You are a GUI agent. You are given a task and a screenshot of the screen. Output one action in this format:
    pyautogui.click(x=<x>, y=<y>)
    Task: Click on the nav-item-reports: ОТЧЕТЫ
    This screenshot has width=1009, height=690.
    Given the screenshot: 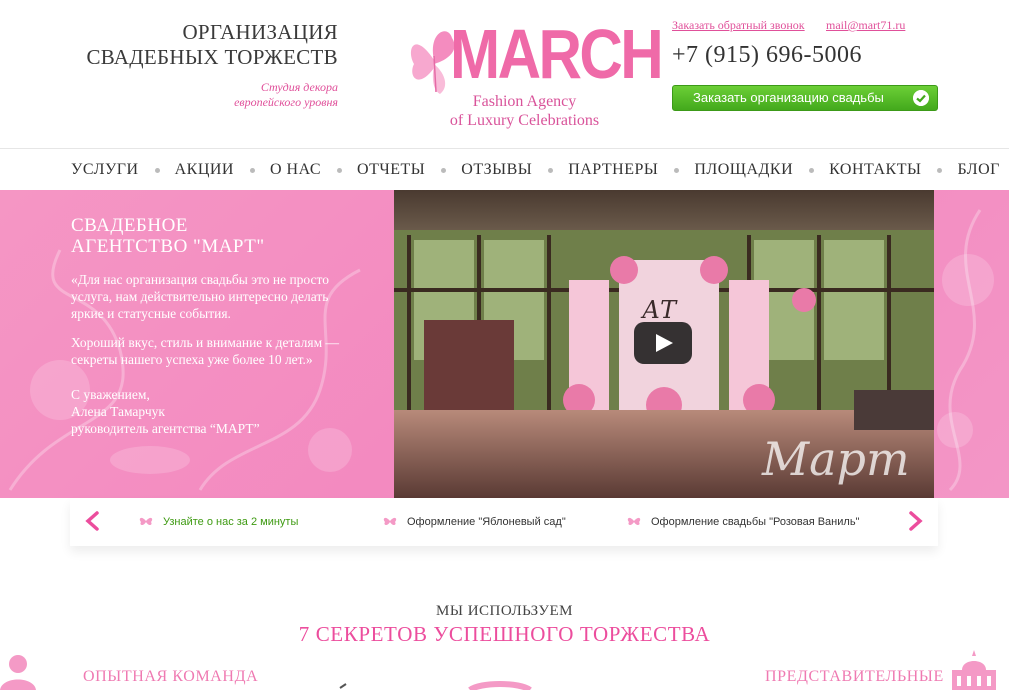 What is the action you would take?
    pyautogui.click(x=391, y=170)
    